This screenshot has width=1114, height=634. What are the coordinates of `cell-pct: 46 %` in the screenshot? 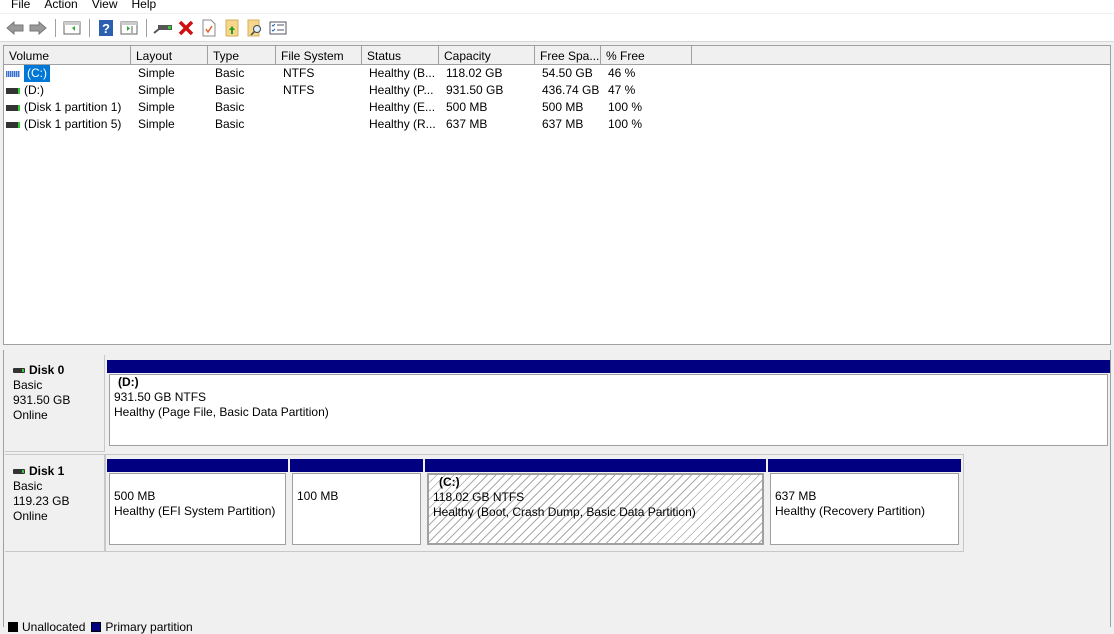 It's located at (622, 73).